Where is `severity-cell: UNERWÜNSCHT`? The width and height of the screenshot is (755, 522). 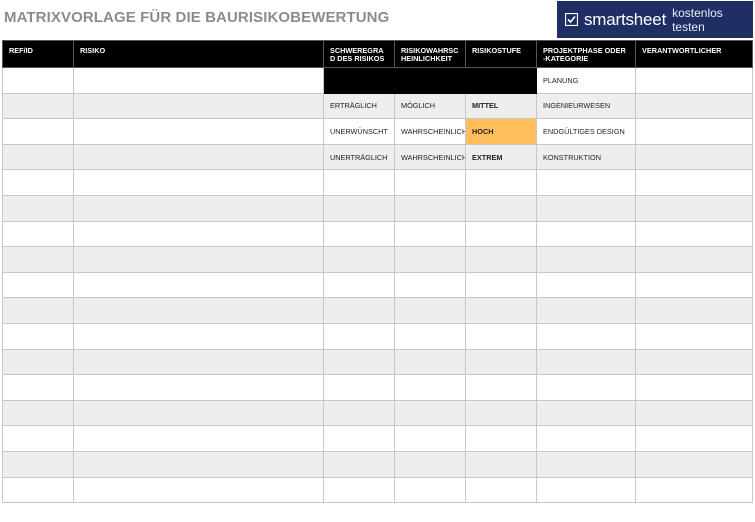
severity-cell: UNERWÜNSCHT is located at coordinates (359, 131).